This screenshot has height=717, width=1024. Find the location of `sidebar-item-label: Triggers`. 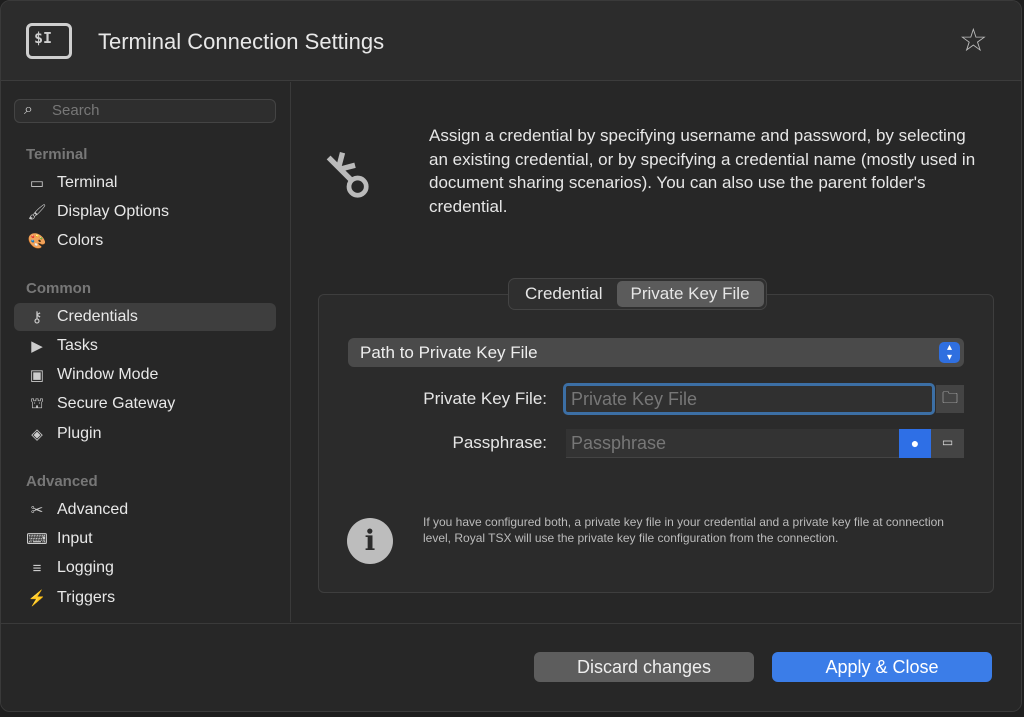

sidebar-item-label: Triggers is located at coordinates (86, 597).